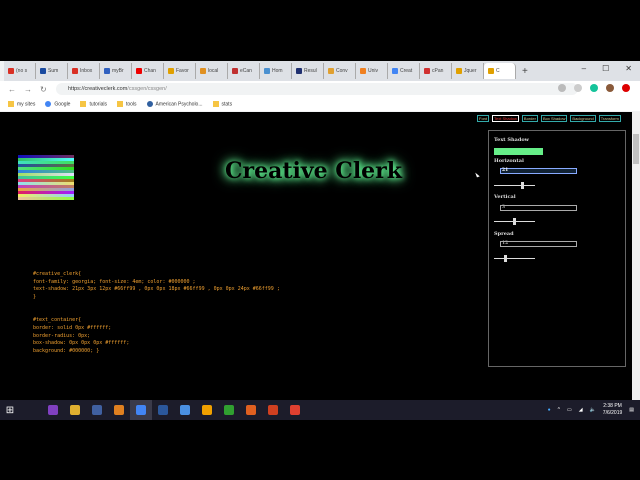 This screenshot has width=640, height=480. Describe the element at coordinates (626, 88) in the screenshot. I see `extension-icon` at that location.